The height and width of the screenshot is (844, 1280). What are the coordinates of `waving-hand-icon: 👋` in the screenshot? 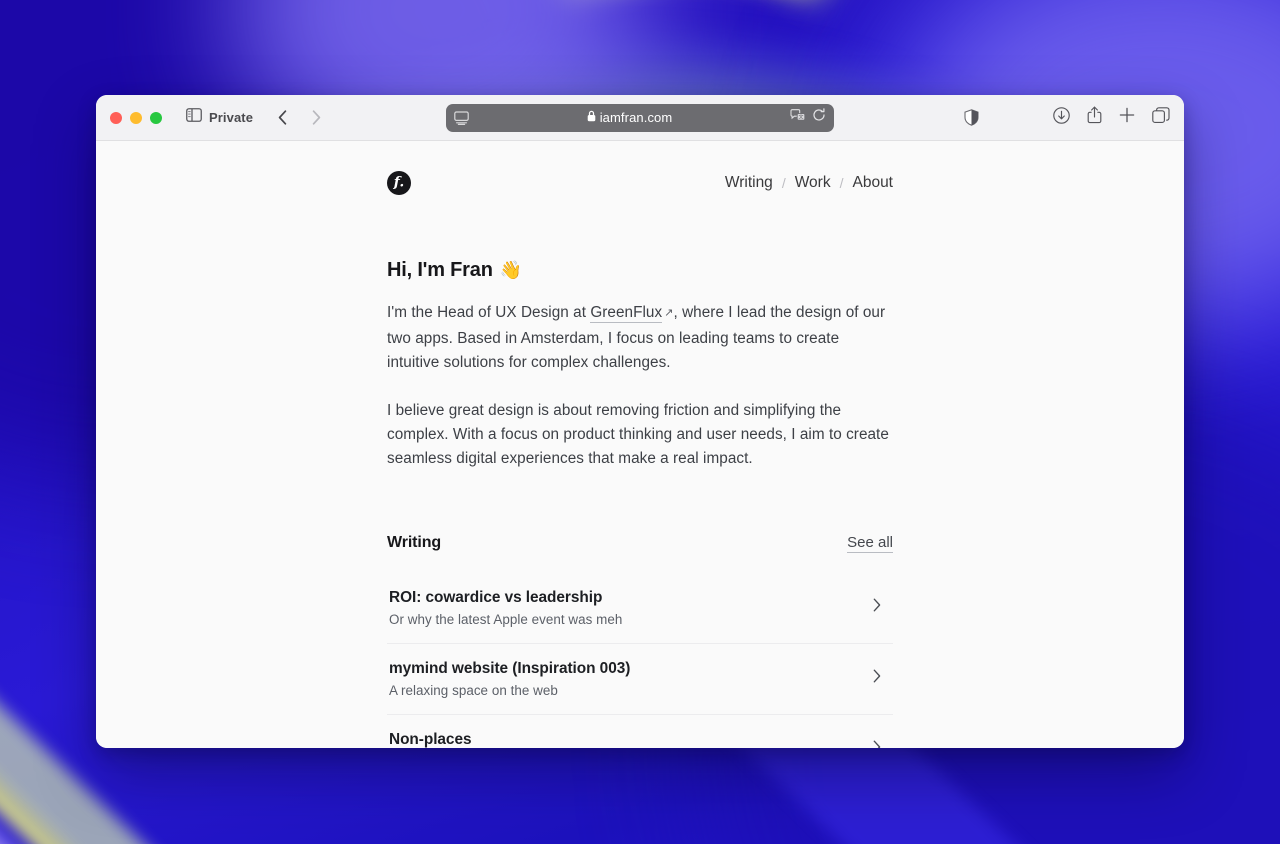 It's located at (510, 270).